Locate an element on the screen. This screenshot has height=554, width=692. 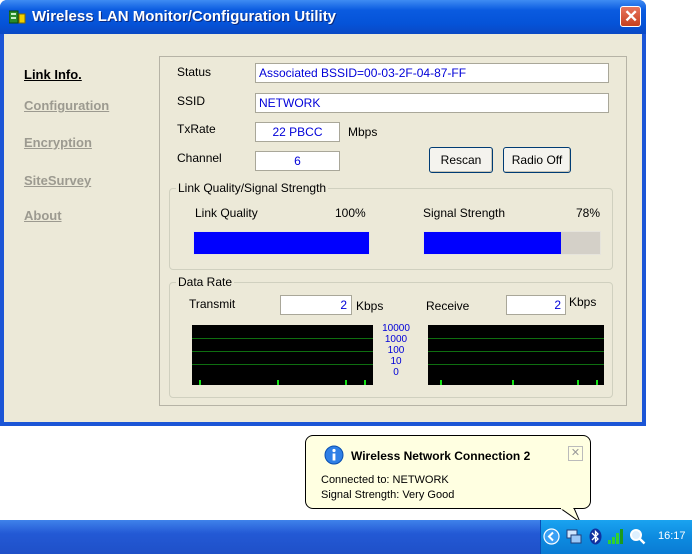
notification-line-1: Connected to: NETWORK is located at coordinates (385, 480).